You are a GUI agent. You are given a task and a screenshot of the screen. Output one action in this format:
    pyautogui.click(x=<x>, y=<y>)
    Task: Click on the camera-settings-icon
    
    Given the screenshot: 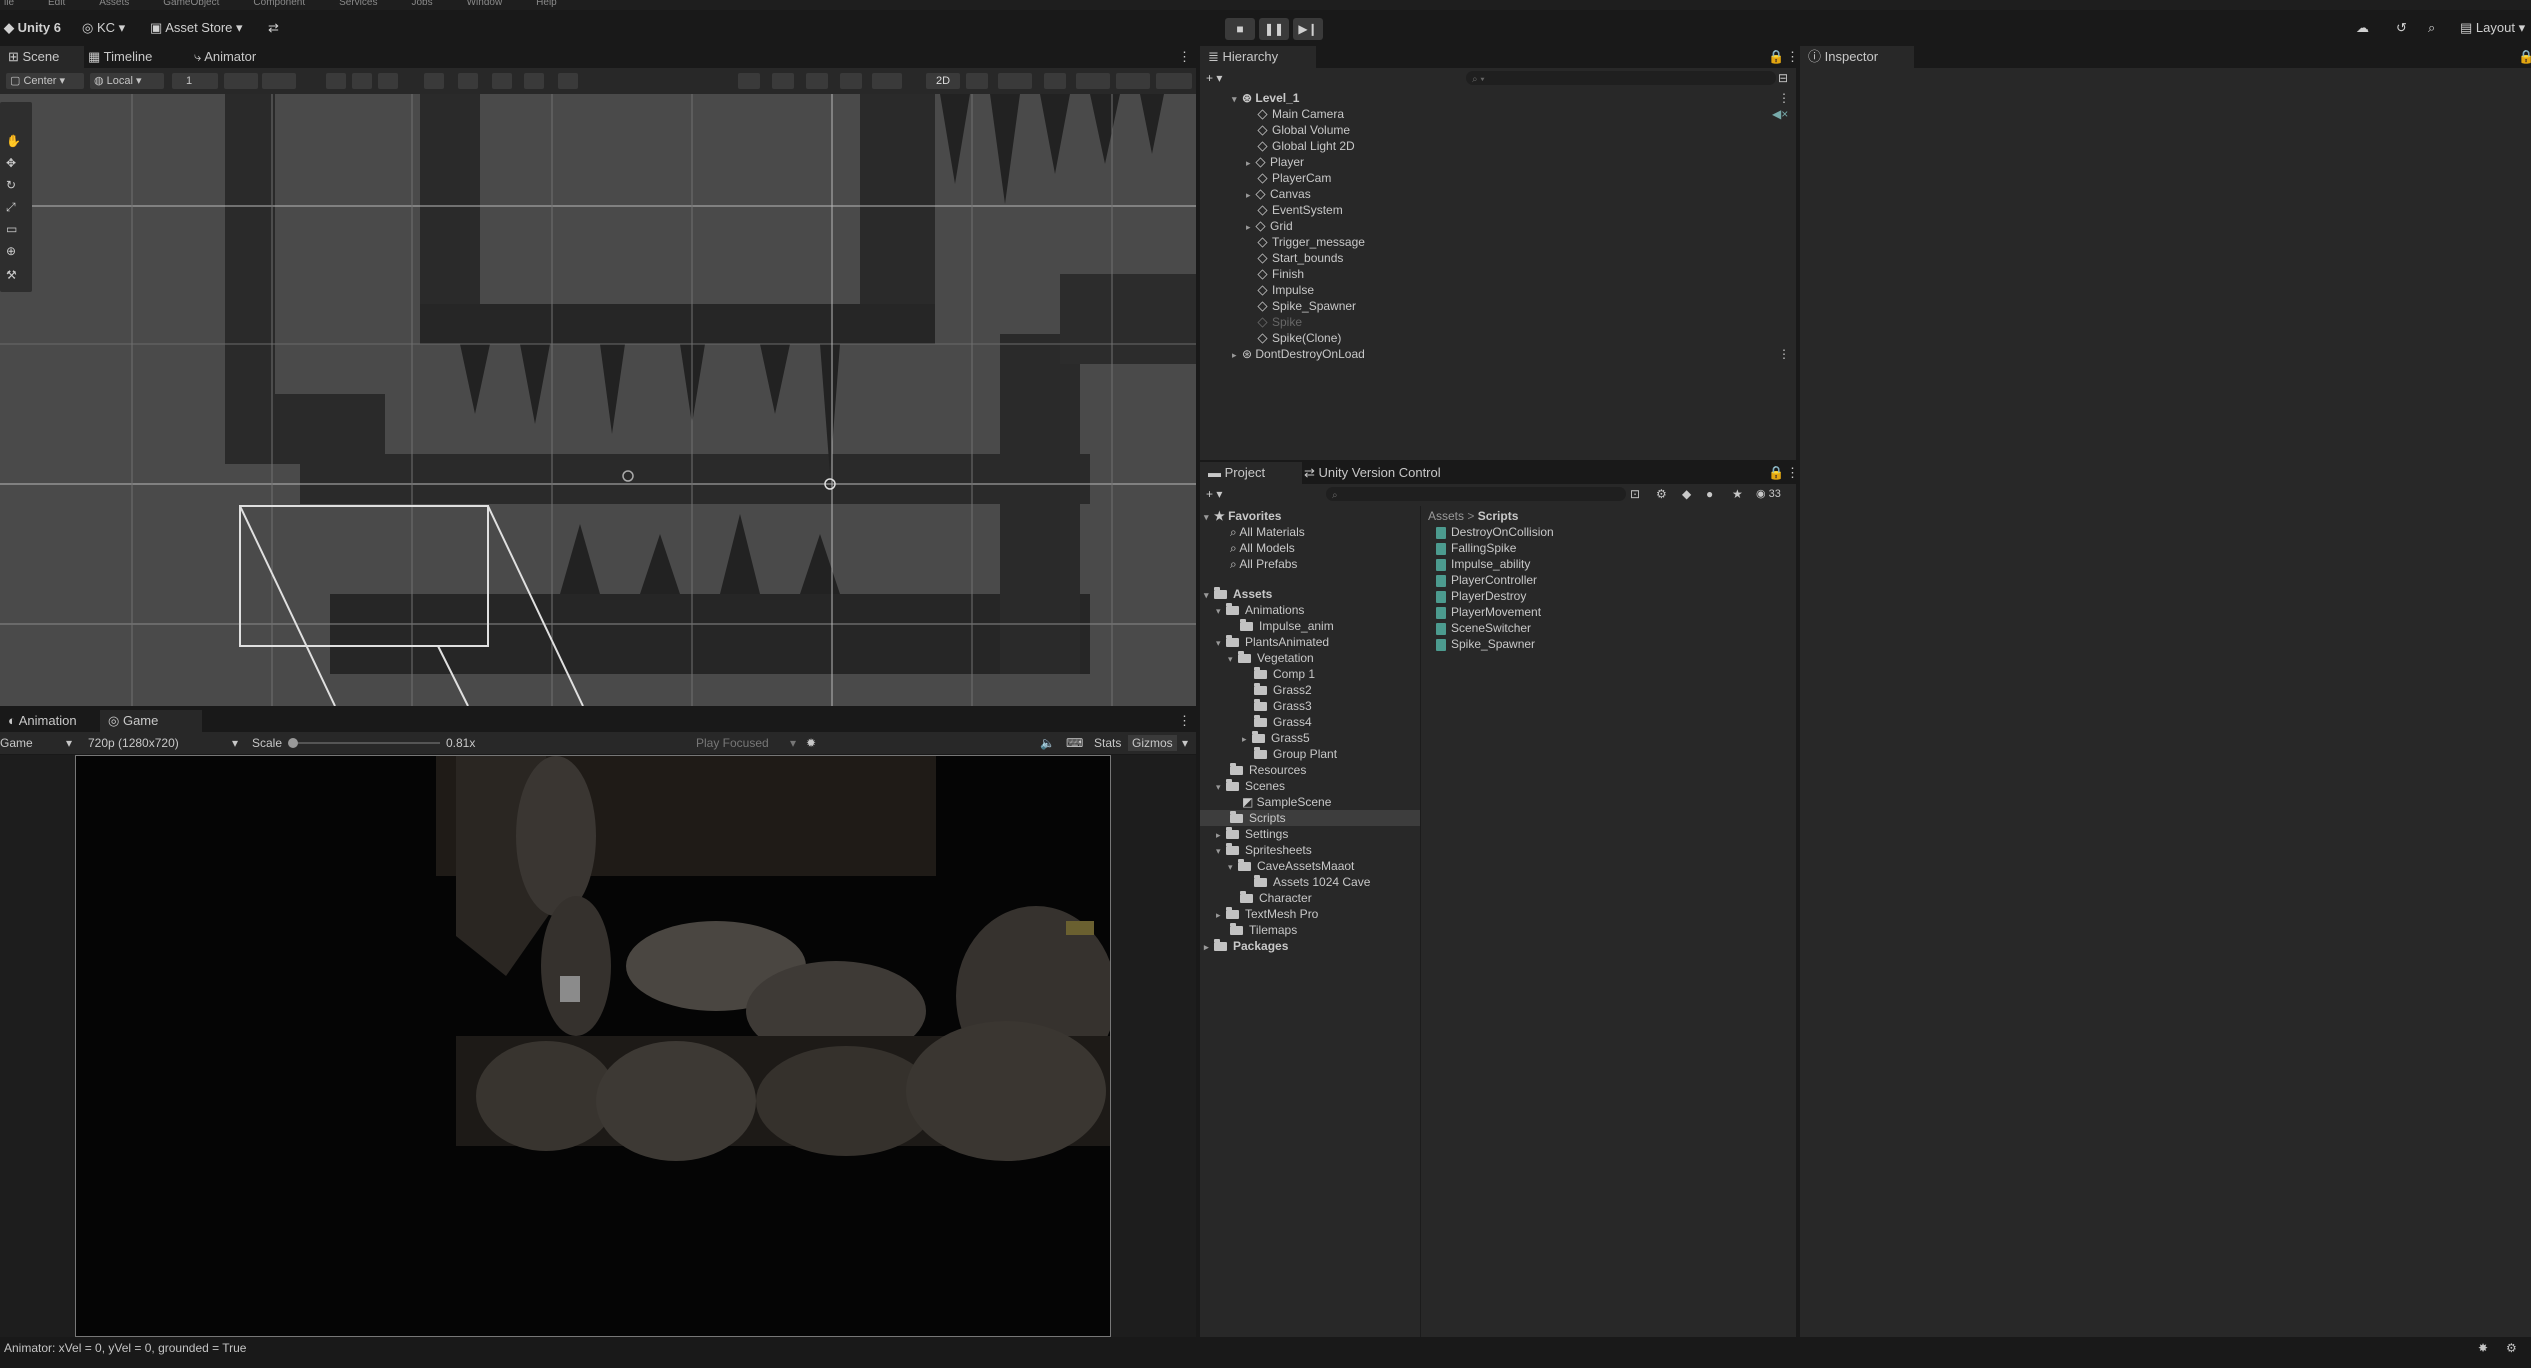 What is the action you would take?
    pyautogui.click(x=1133, y=81)
    